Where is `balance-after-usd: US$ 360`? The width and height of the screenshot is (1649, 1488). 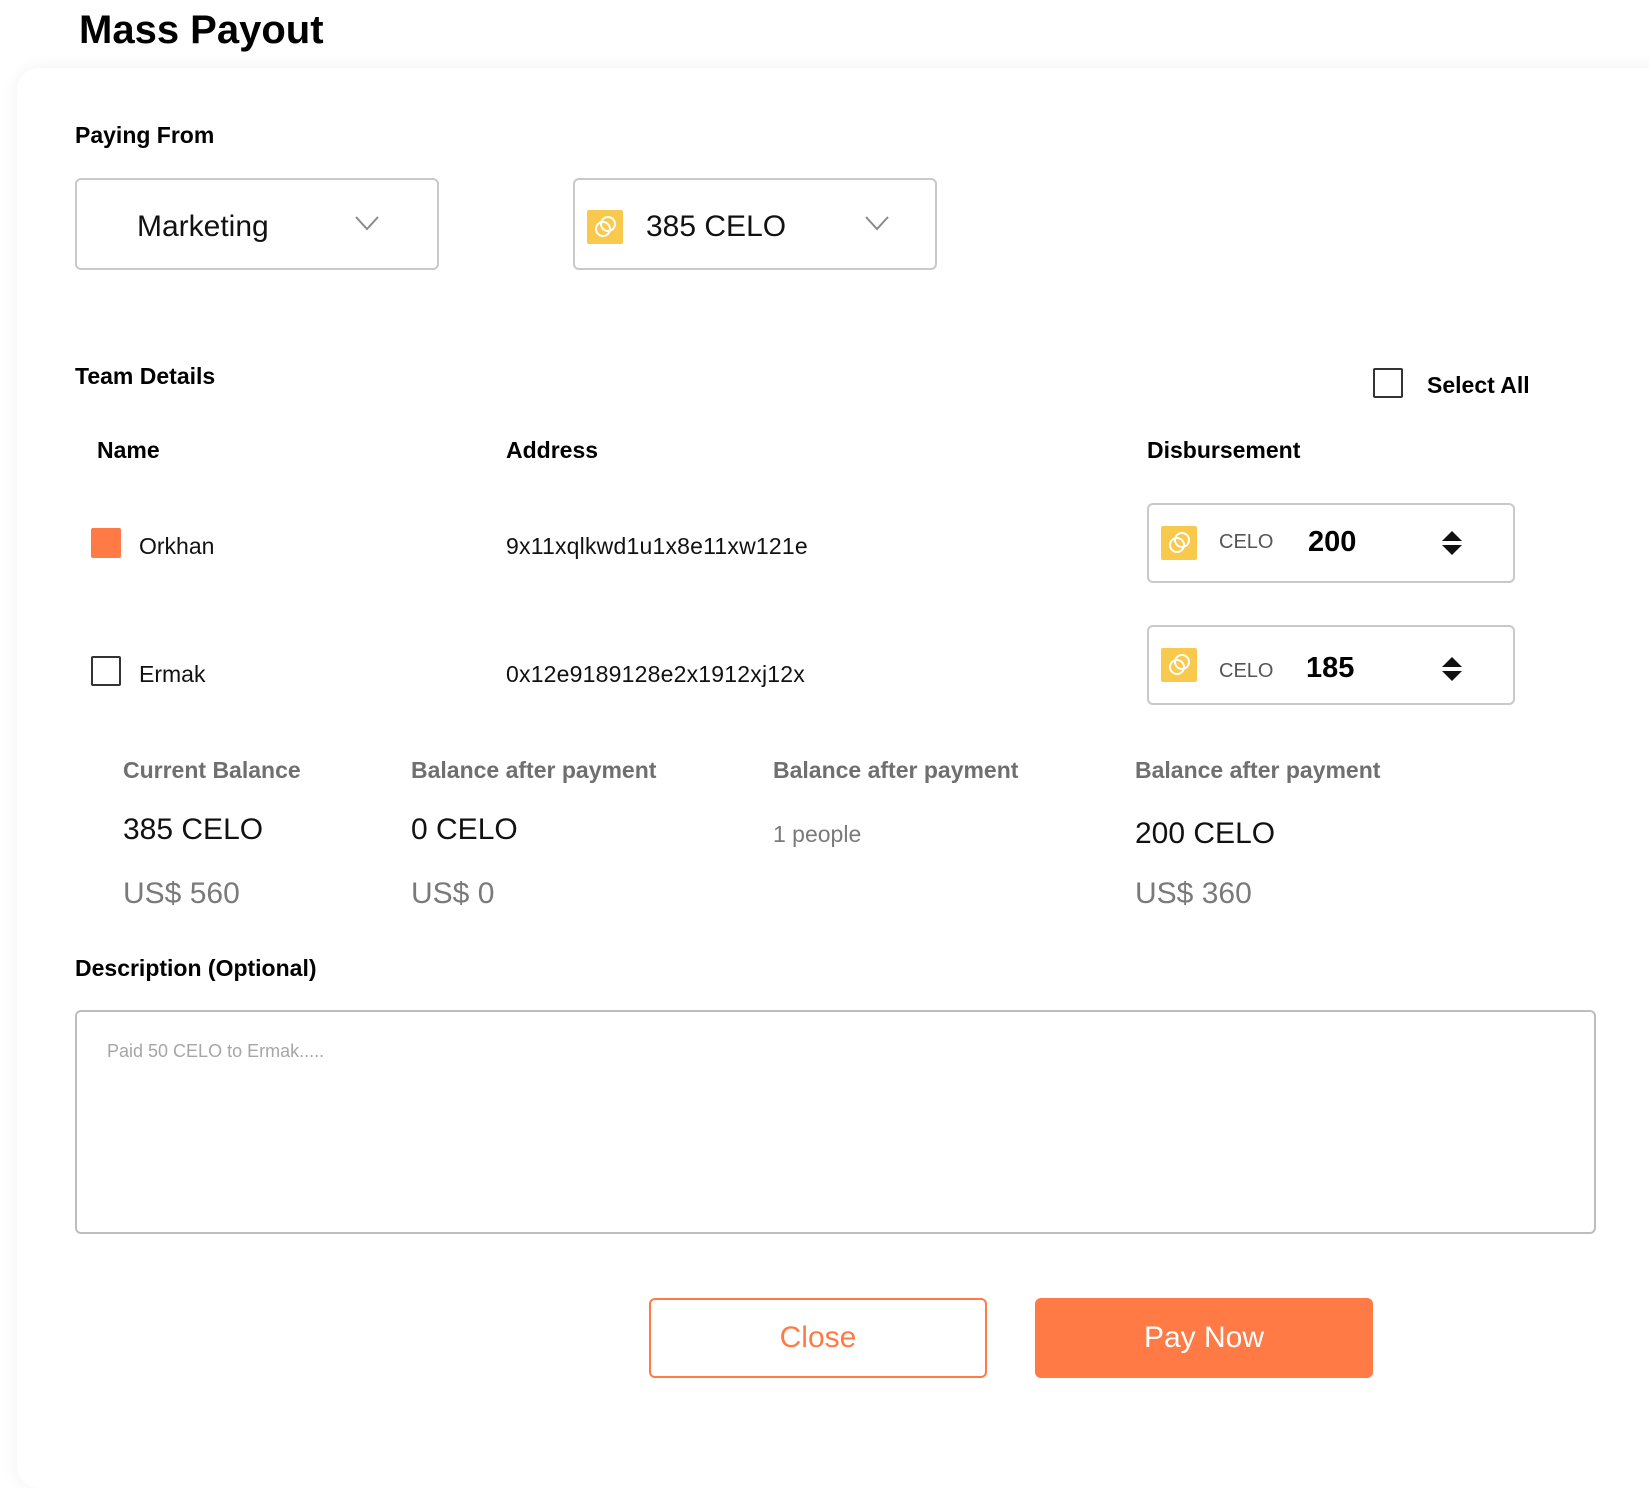 balance-after-usd: US$ 360 is located at coordinates (1193, 893).